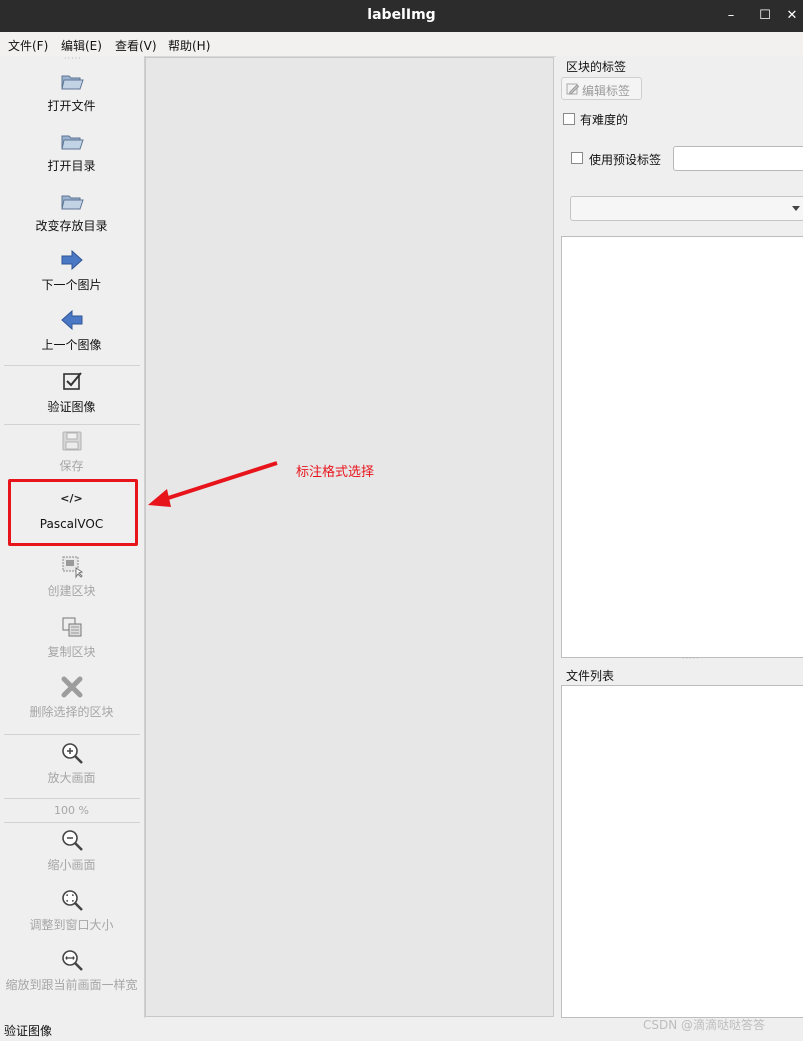 The width and height of the screenshot is (803, 1041). I want to click on label-combo, so click(686, 208).